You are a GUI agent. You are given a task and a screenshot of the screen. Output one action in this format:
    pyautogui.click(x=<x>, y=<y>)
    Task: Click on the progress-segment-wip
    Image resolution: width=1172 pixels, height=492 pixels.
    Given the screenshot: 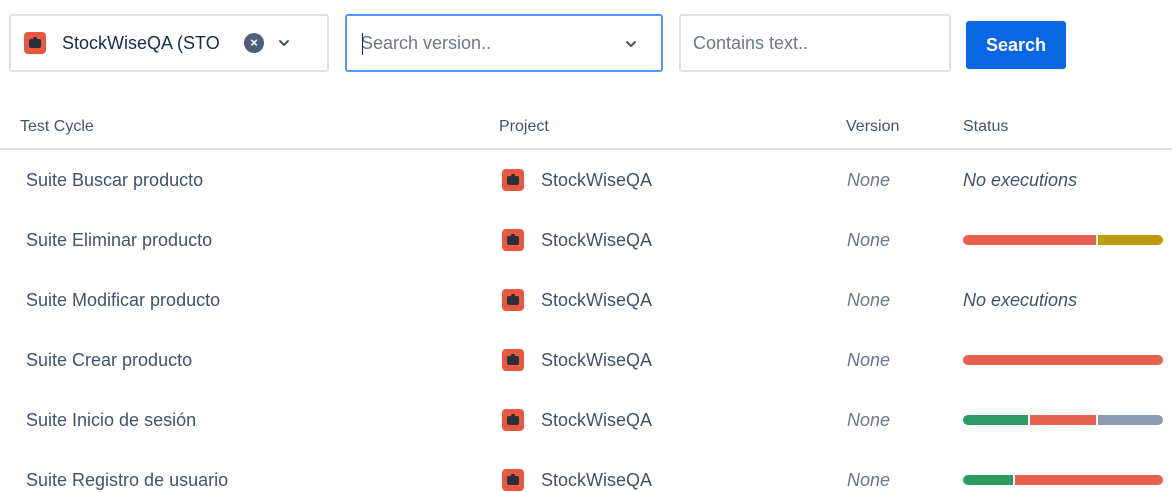 What is the action you would take?
    pyautogui.click(x=1130, y=240)
    